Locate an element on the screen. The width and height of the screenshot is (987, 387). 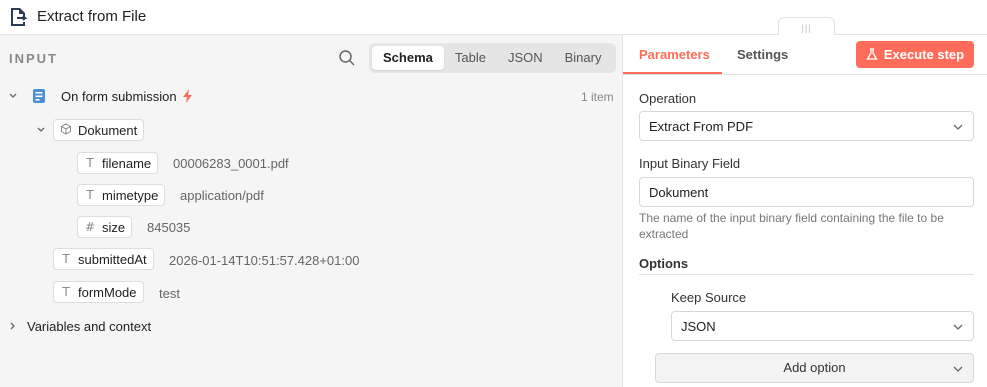
keep-source-value: JSON is located at coordinates (698, 326).